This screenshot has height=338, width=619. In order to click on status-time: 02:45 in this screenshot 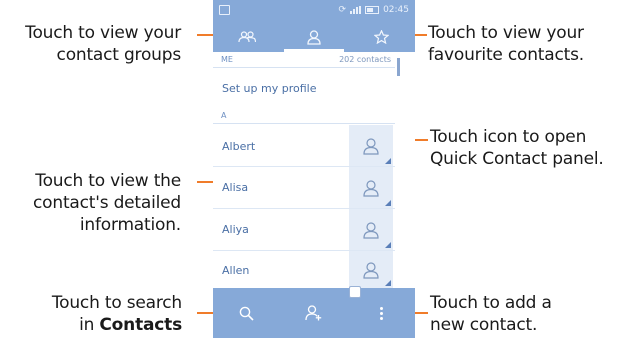, I will do `click(396, 10)`.